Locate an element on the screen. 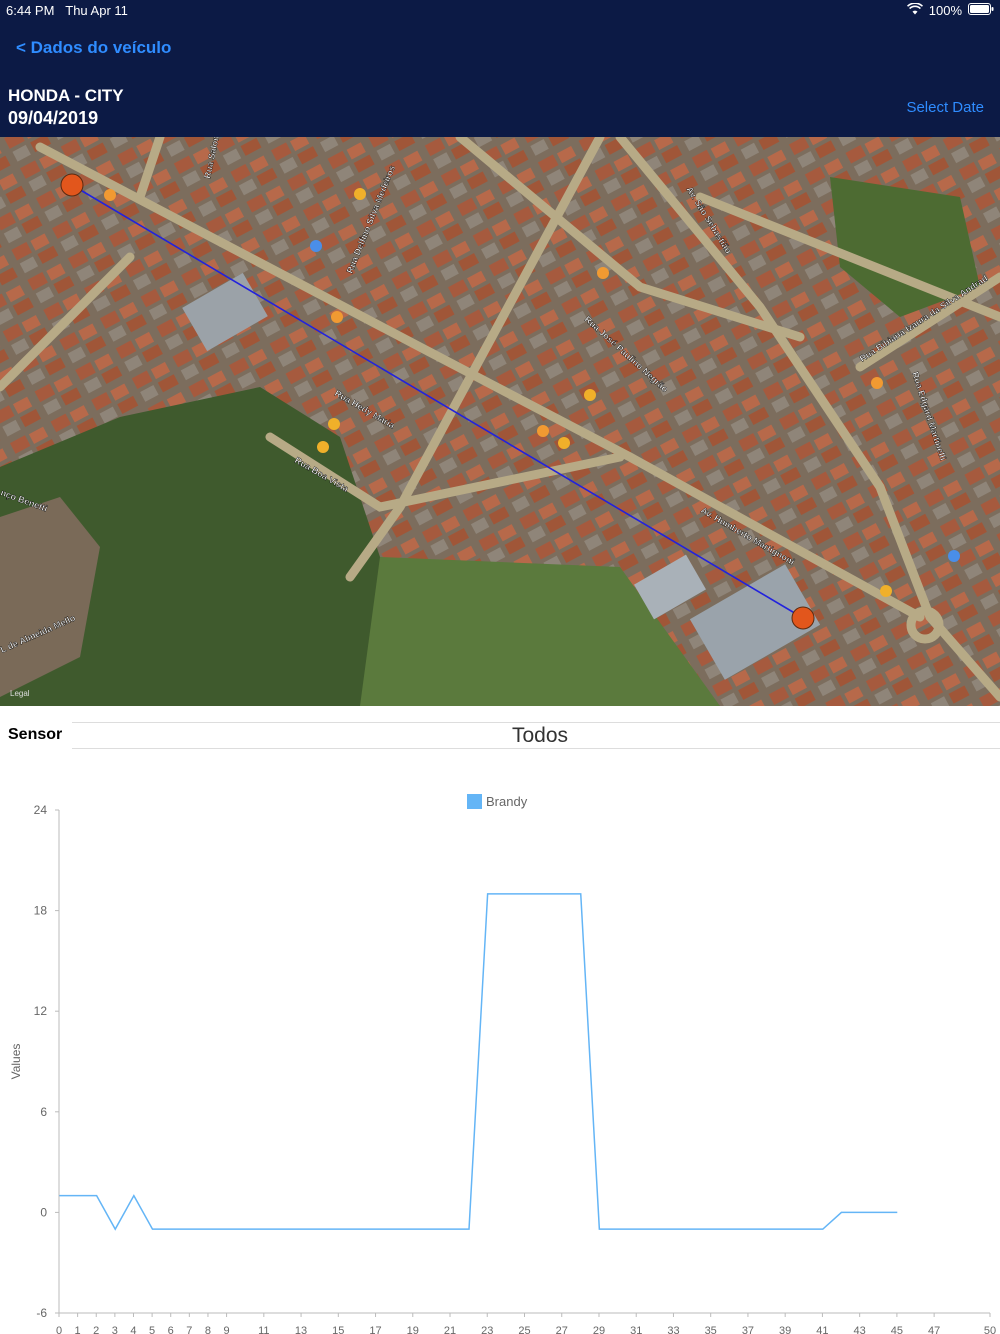 The width and height of the screenshot is (1000, 1334). x-tick-label: 29 is located at coordinates (599, 1329).